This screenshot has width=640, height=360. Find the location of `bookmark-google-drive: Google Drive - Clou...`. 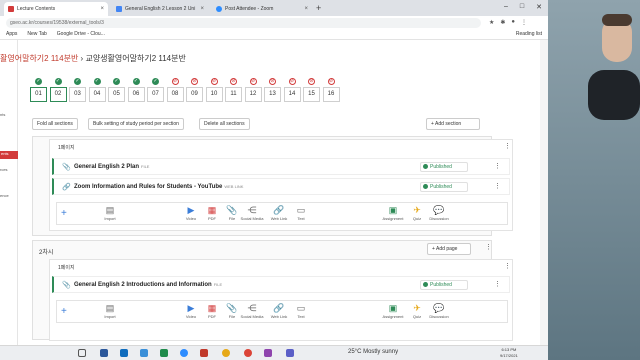

bookmark-google-drive: Google Drive - Clou... is located at coordinates (81, 34).